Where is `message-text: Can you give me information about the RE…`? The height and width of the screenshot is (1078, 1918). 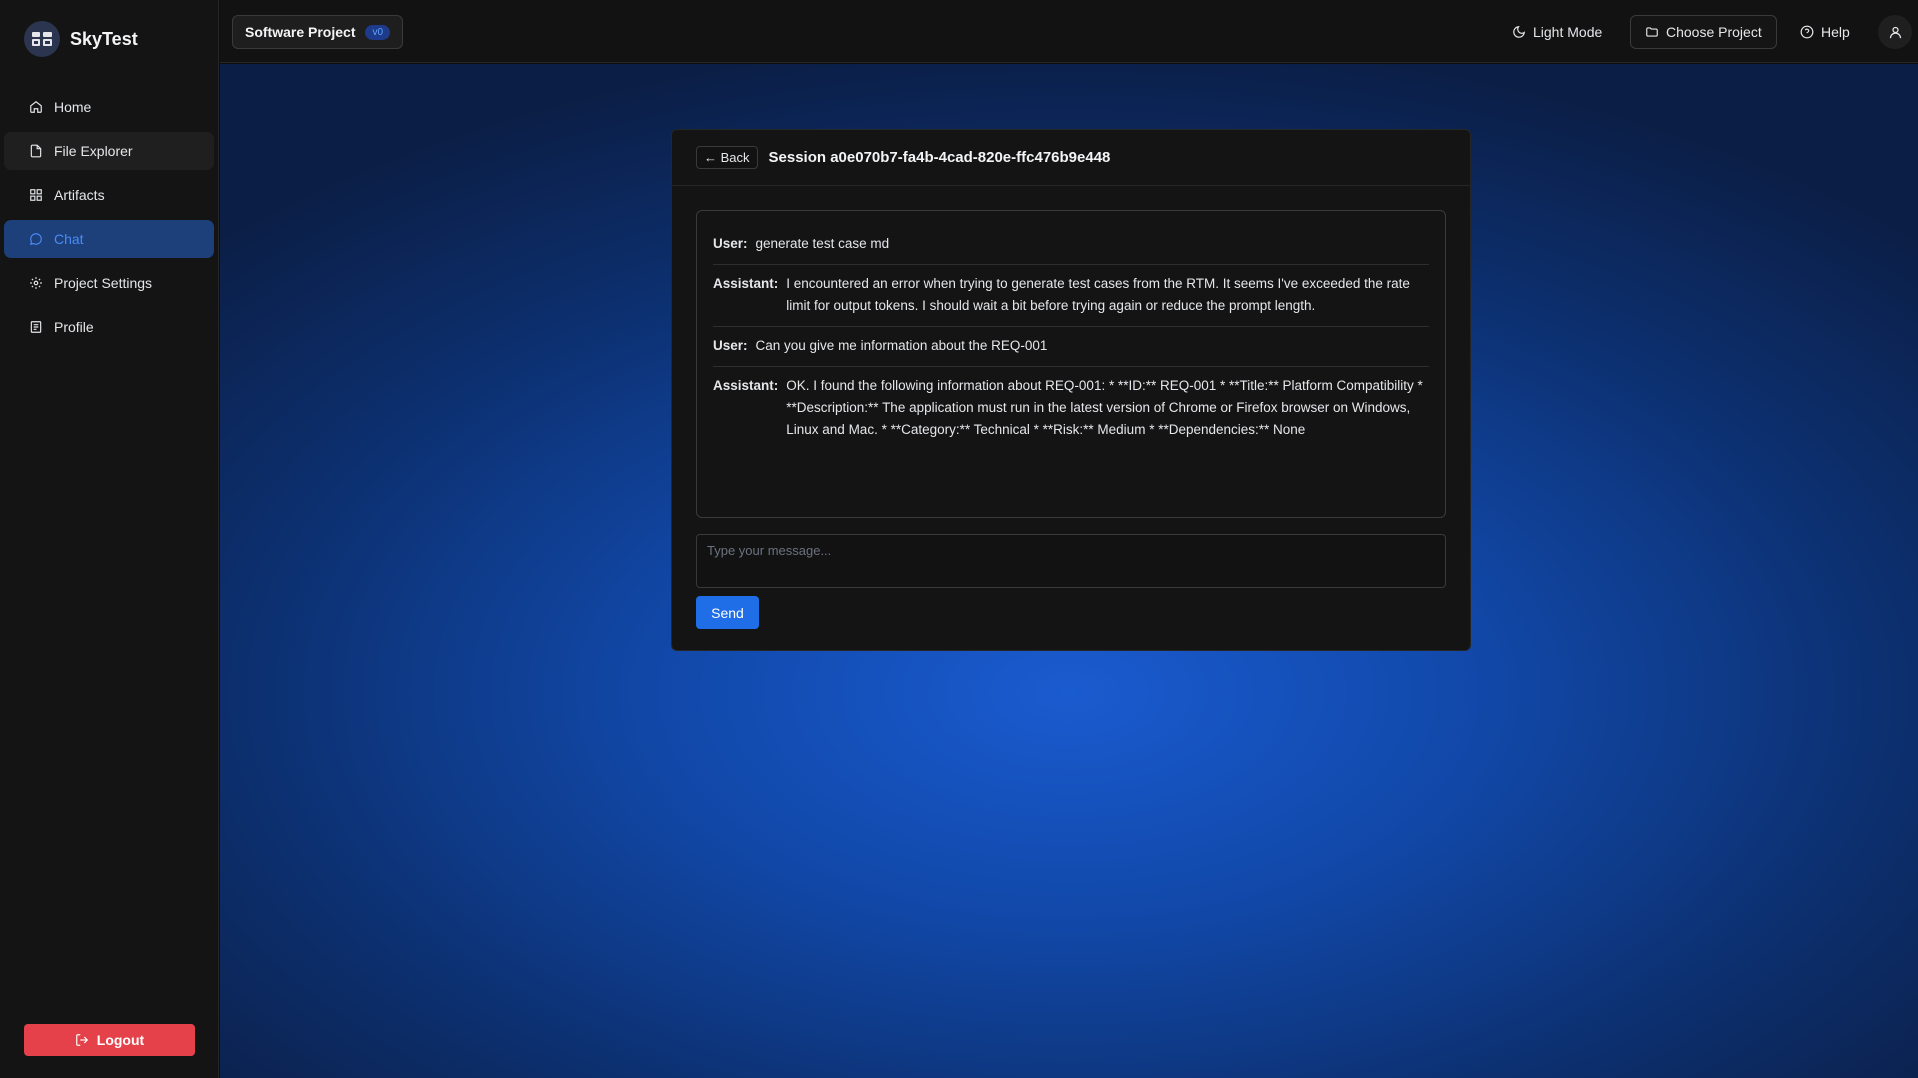
message-text: Can you give me information about the RE… is located at coordinates (901, 345).